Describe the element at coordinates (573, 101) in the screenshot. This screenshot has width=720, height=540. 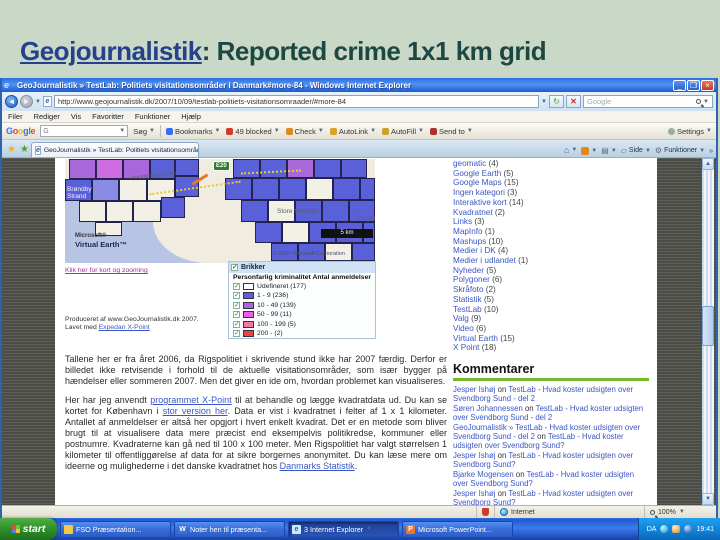
I see `stop-button: ✕` at that location.